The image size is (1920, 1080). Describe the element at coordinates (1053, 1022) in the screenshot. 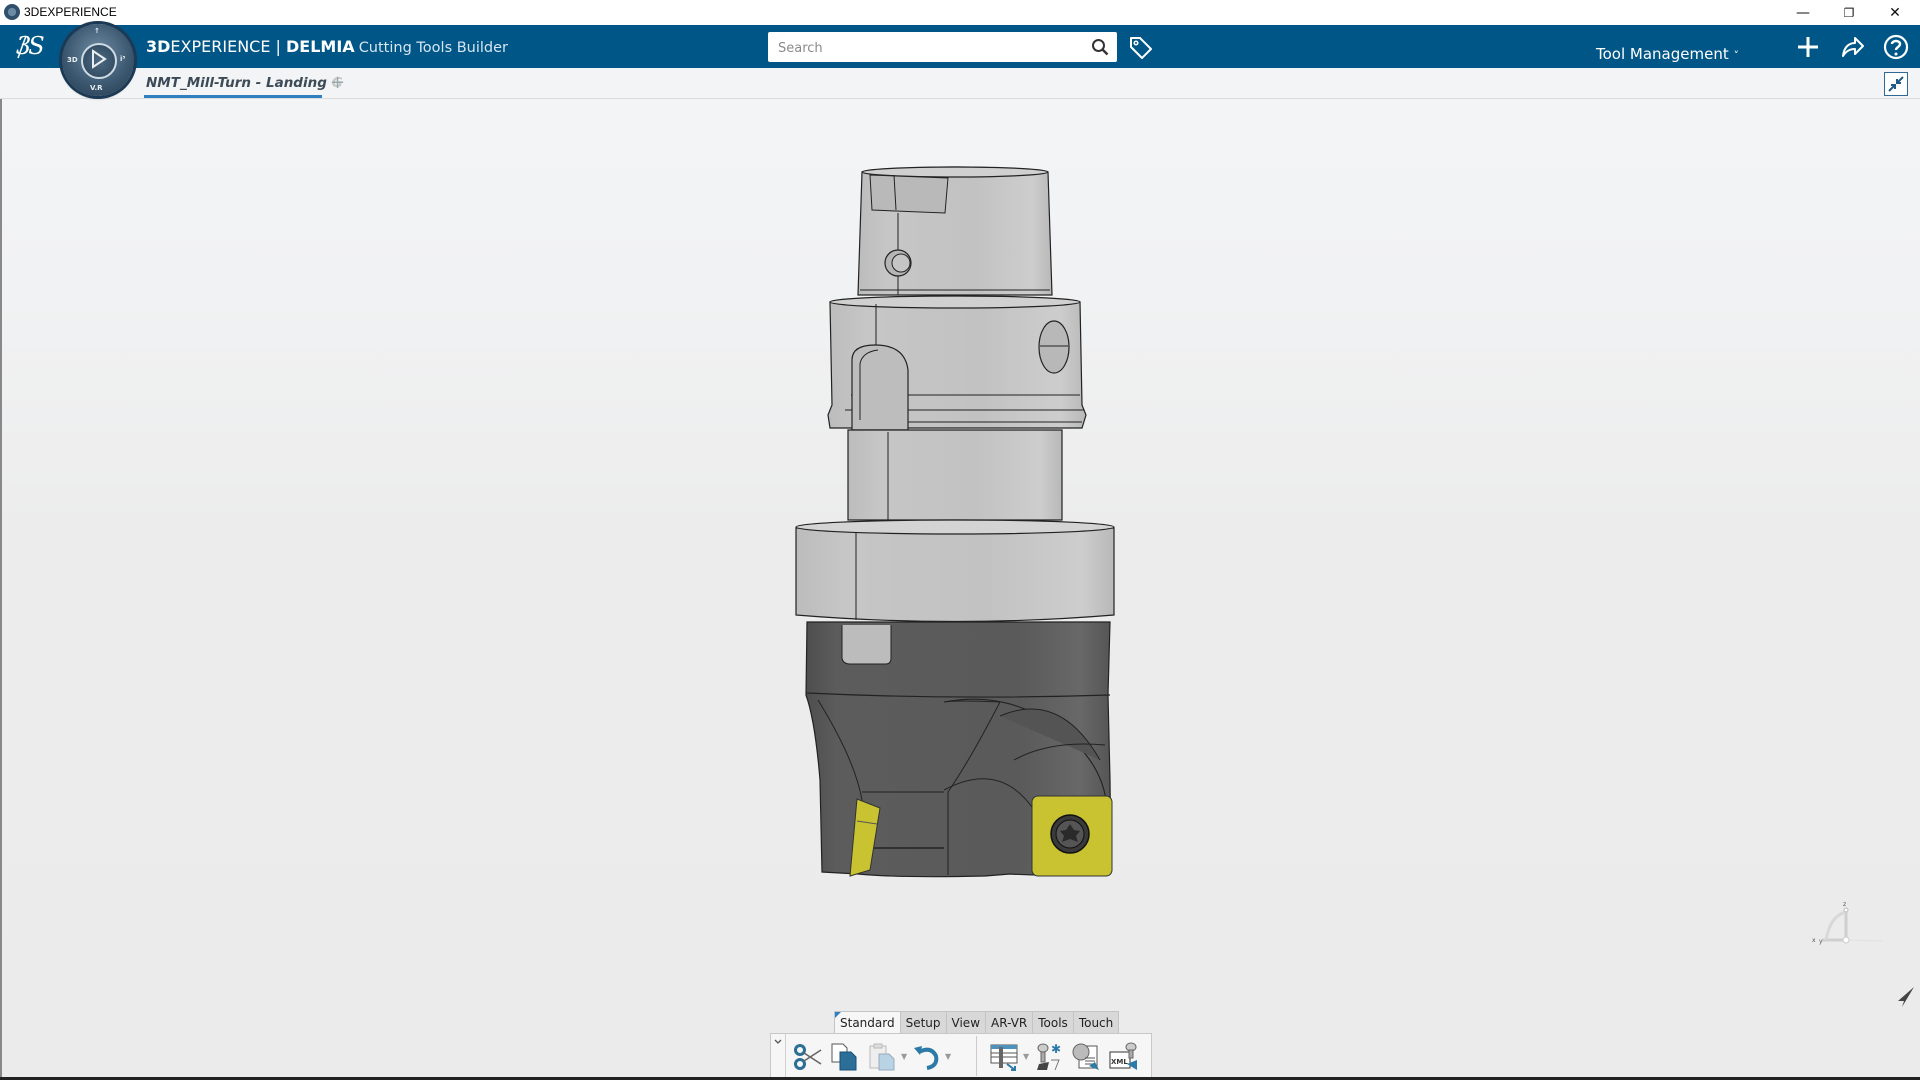

I see `tab-tools: Tools` at that location.